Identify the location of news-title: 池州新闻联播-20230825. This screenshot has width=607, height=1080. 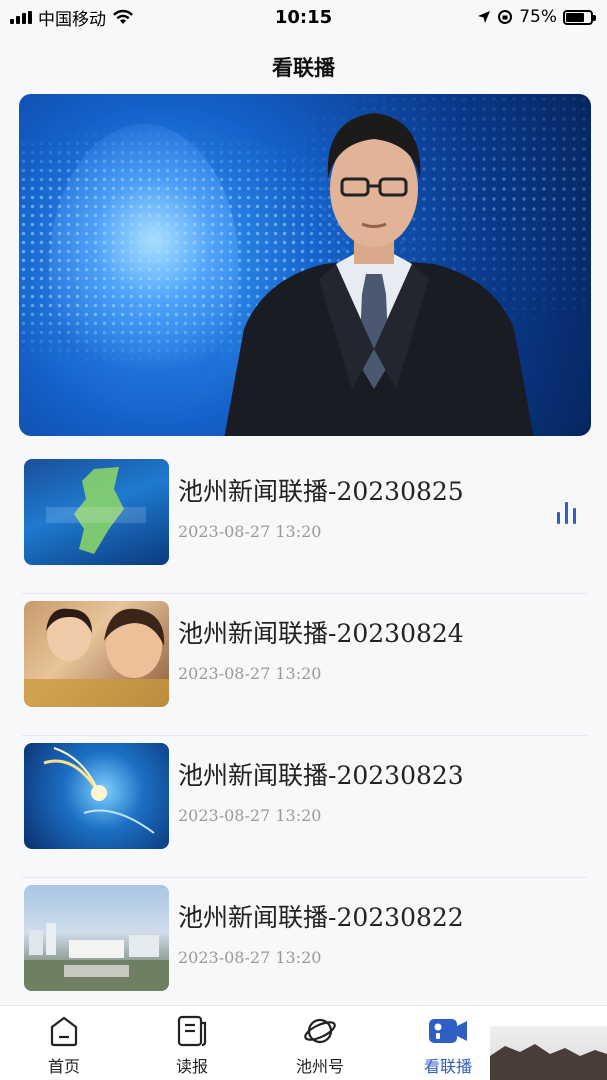
(321, 491).